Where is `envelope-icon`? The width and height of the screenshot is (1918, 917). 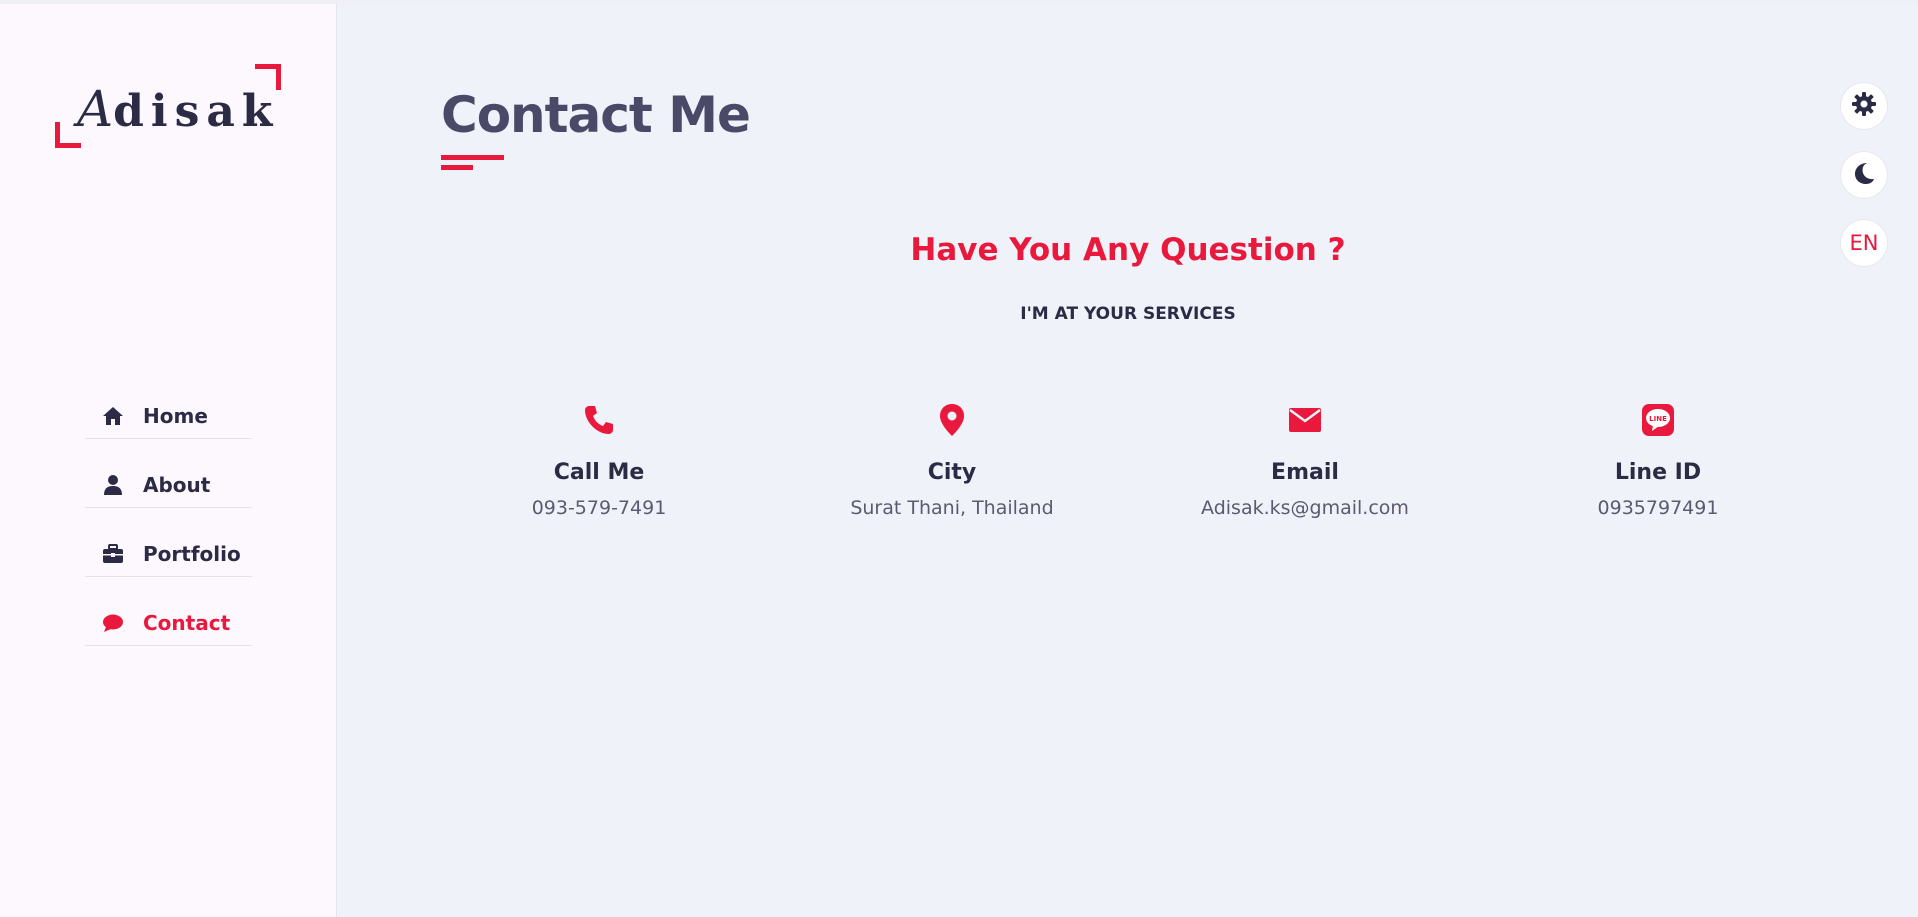 envelope-icon is located at coordinates (1305, 420).